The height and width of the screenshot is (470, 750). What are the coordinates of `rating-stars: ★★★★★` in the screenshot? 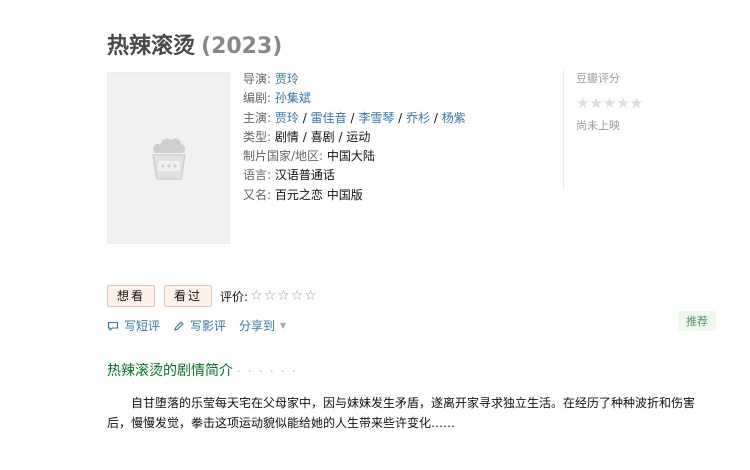 It's located at (610, 103).